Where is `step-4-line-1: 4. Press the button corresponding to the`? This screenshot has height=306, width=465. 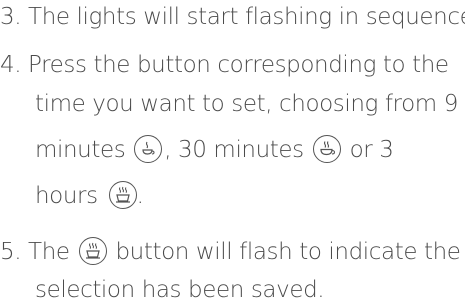
step-4-line-1: 4. Press the button corresponding to the is located at coordinates (224, 65).